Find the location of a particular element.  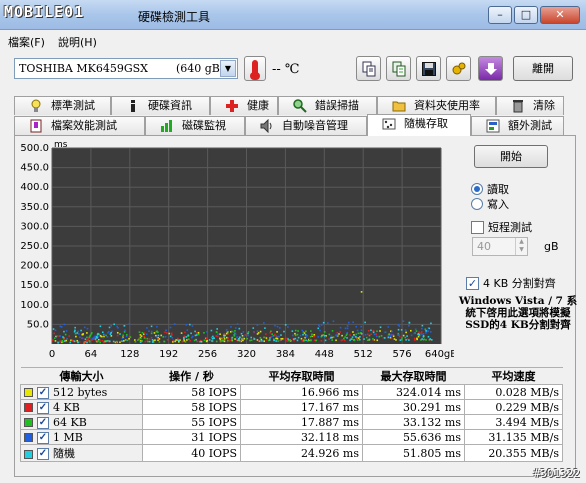

tab-extra-tests: 額外測試 is located at coordinates (517, 125).